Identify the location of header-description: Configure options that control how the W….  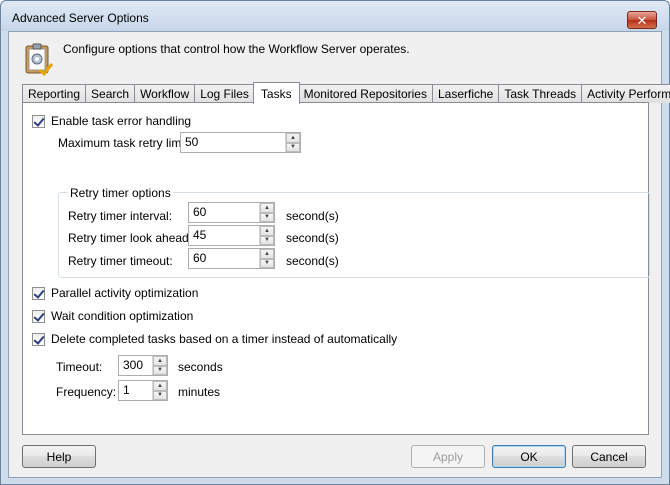
(236, 49).